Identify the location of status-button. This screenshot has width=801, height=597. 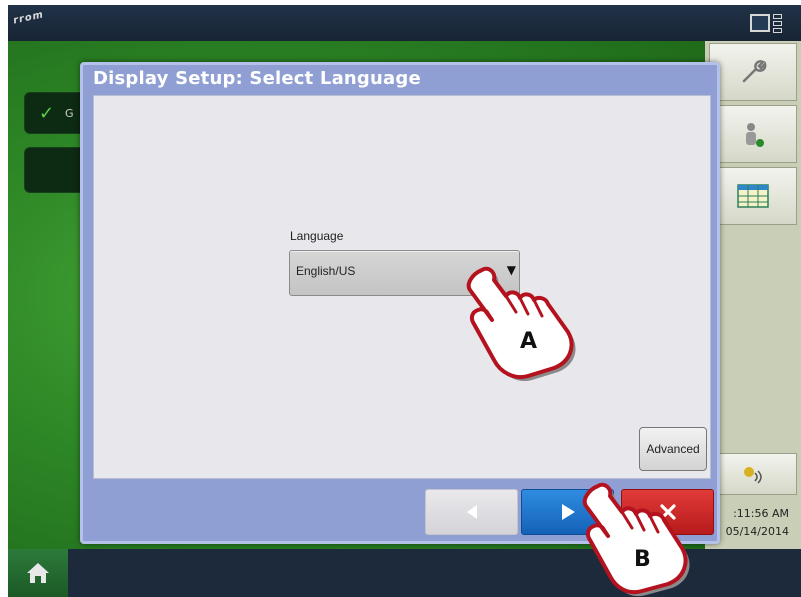
(753, 474).